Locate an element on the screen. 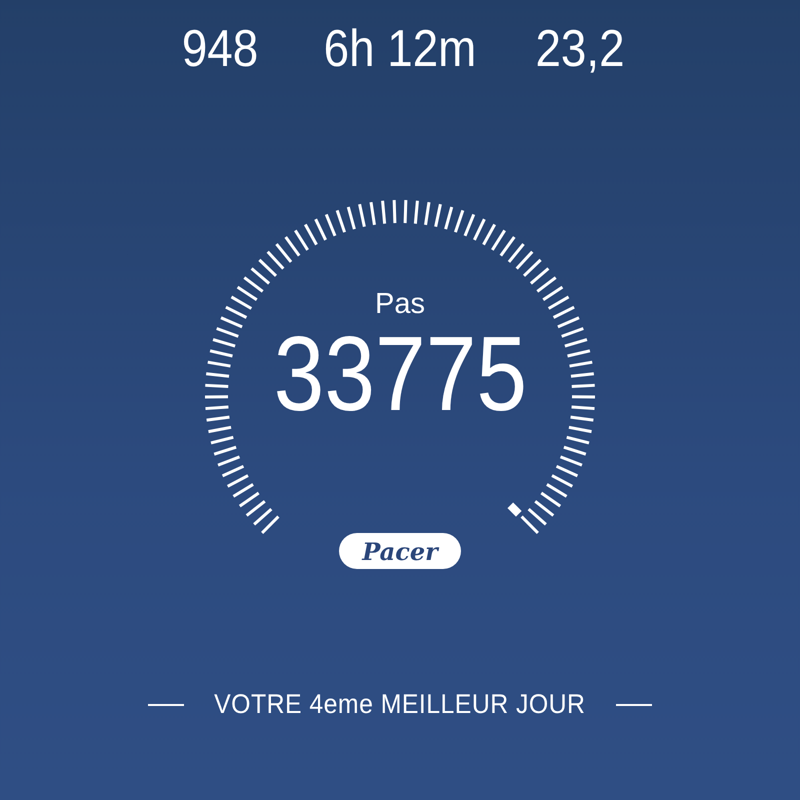  stat-value: 948 is located at coordinates (220, 49).